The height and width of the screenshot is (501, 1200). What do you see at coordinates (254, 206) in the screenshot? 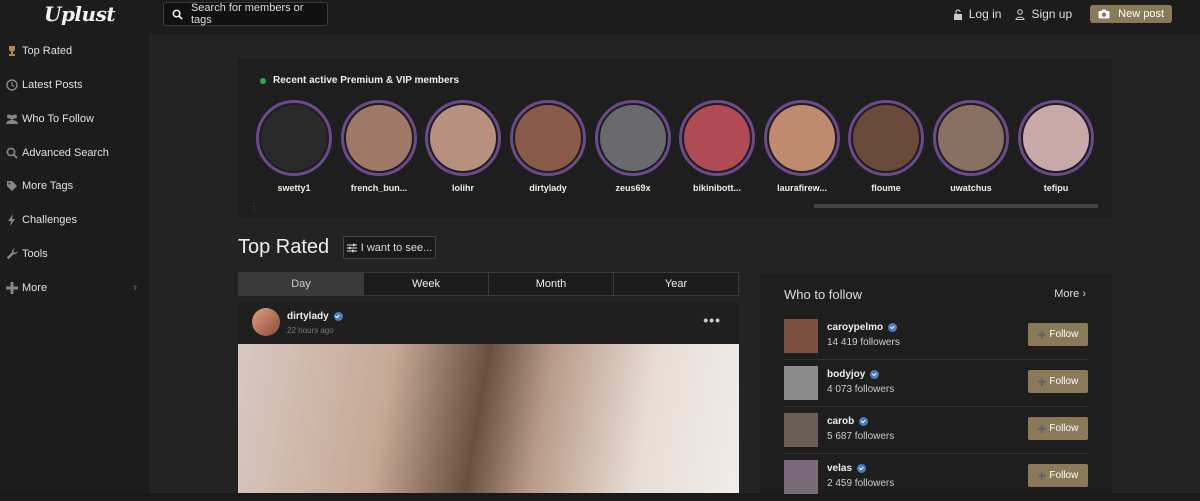
I see `scroll-handle-icon: ⋮` at bounding box center [254, 206].